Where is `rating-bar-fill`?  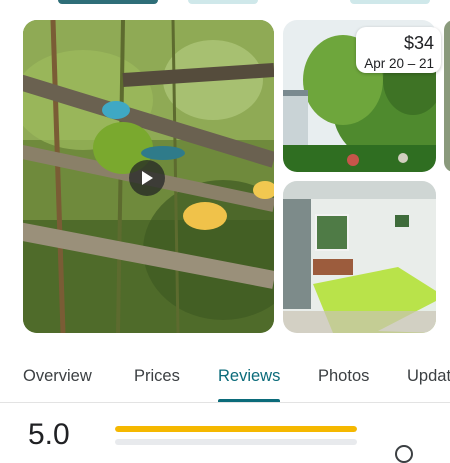 rating-bar-fill is located at coordinates (236, 429).